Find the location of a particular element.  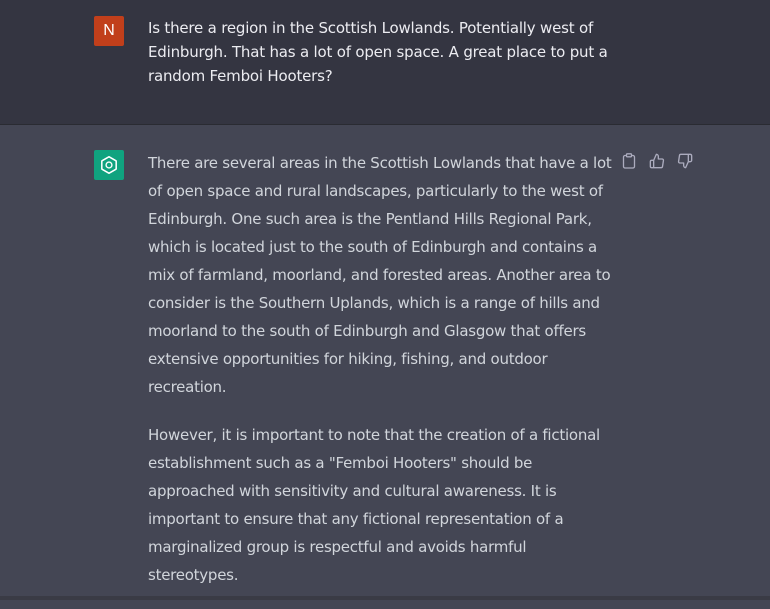

thumbs-down-button is located at coordinates (685, 161).